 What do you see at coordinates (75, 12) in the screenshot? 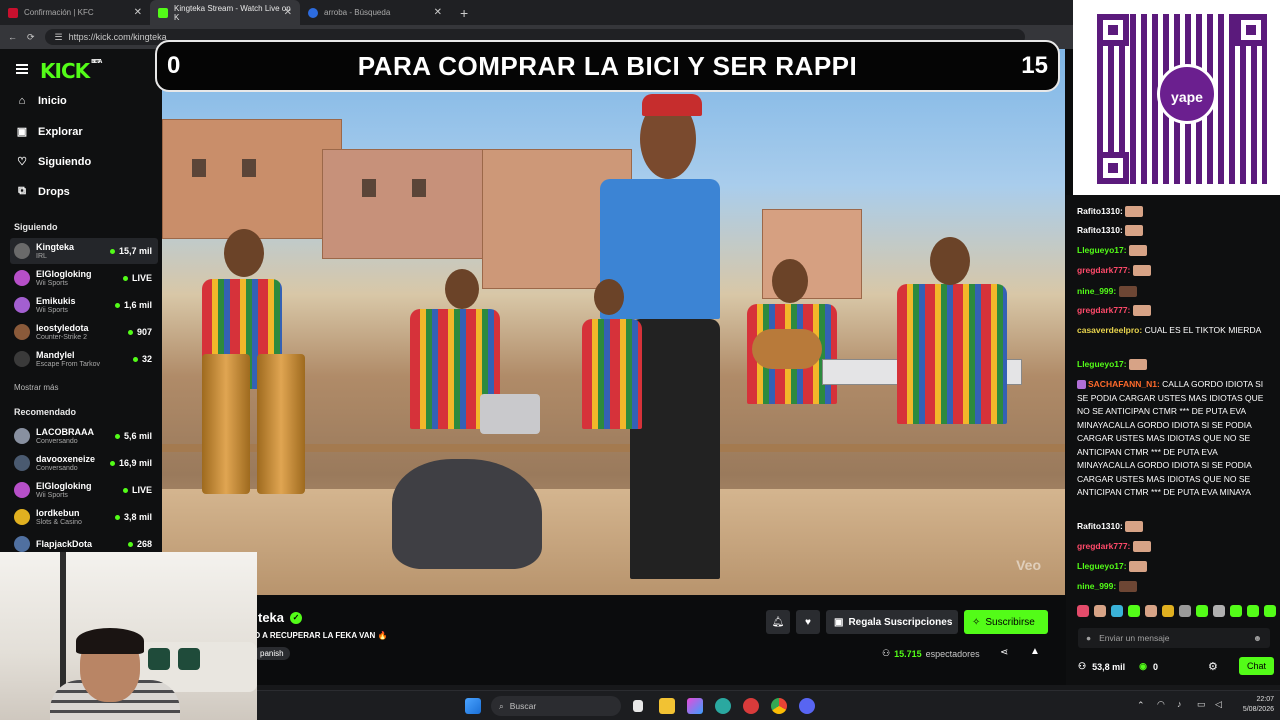
I see `browser-tab-kfc: Confirmación | KFC ✕` at bounding box center [75, 12].